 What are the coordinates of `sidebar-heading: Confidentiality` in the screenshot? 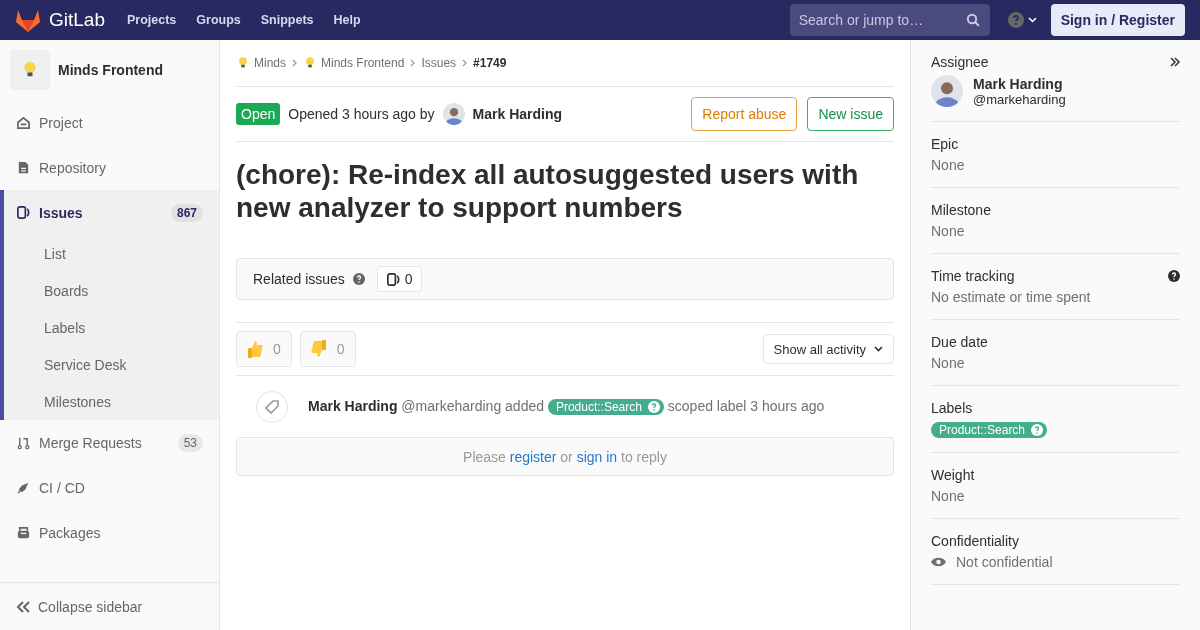 It's located at (975, 541).